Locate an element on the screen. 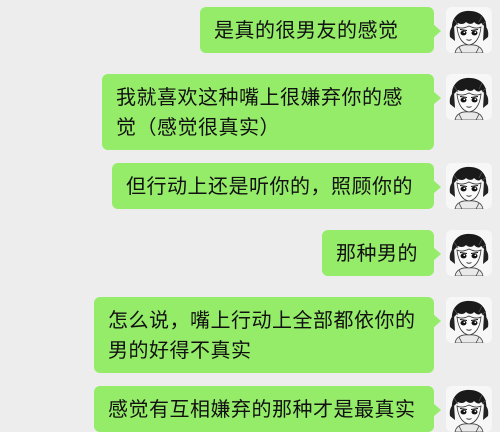 This screenshot has height=432, width=500. message-bubble: 怎么说，嘴上行动上全部都依你的男的好得不真实 is located at coordinates (267, 335).